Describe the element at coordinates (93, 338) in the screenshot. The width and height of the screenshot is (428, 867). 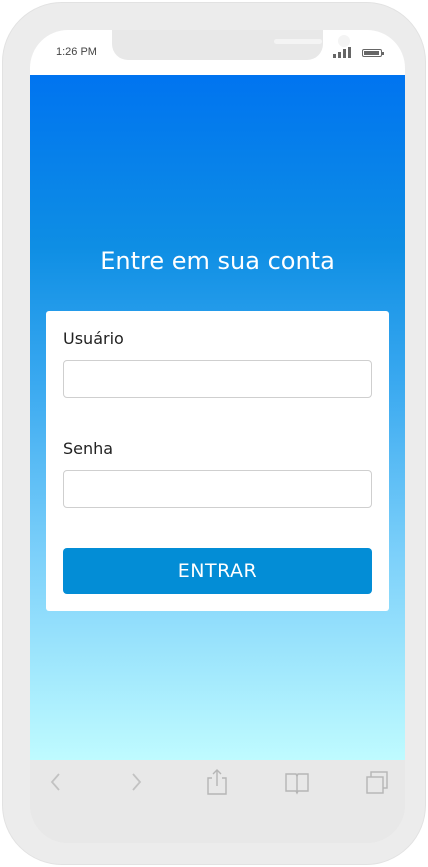
I see `username-label: Usuário` at that location.